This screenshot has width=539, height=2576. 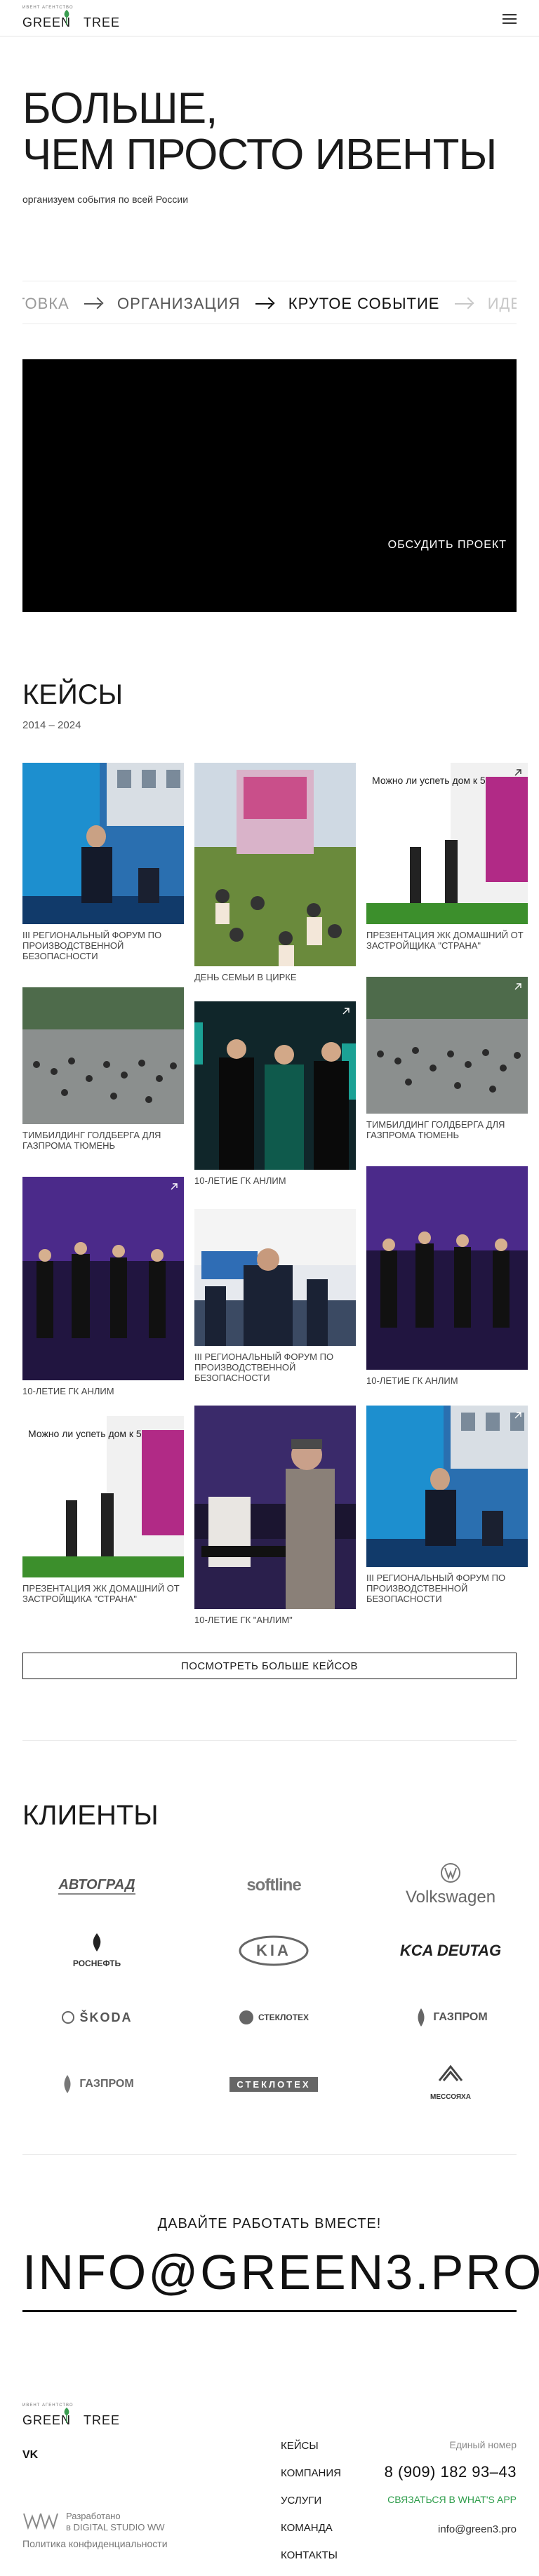 What do you see at coordinates (450, 2018) in the screenshot?
I see `client-logo-gazprom-1: ГАЗПРОМ` at bounding box center [450, 2018].